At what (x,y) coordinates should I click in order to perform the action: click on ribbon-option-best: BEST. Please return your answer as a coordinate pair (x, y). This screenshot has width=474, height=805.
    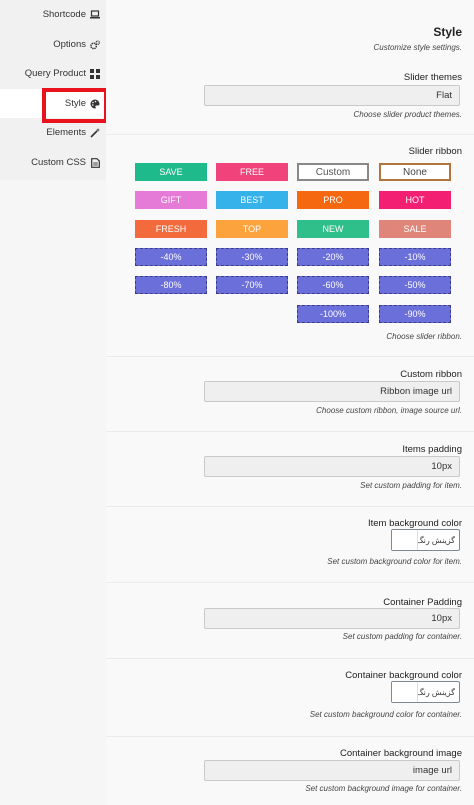
    Looking at the image, I should click on (252, 200).